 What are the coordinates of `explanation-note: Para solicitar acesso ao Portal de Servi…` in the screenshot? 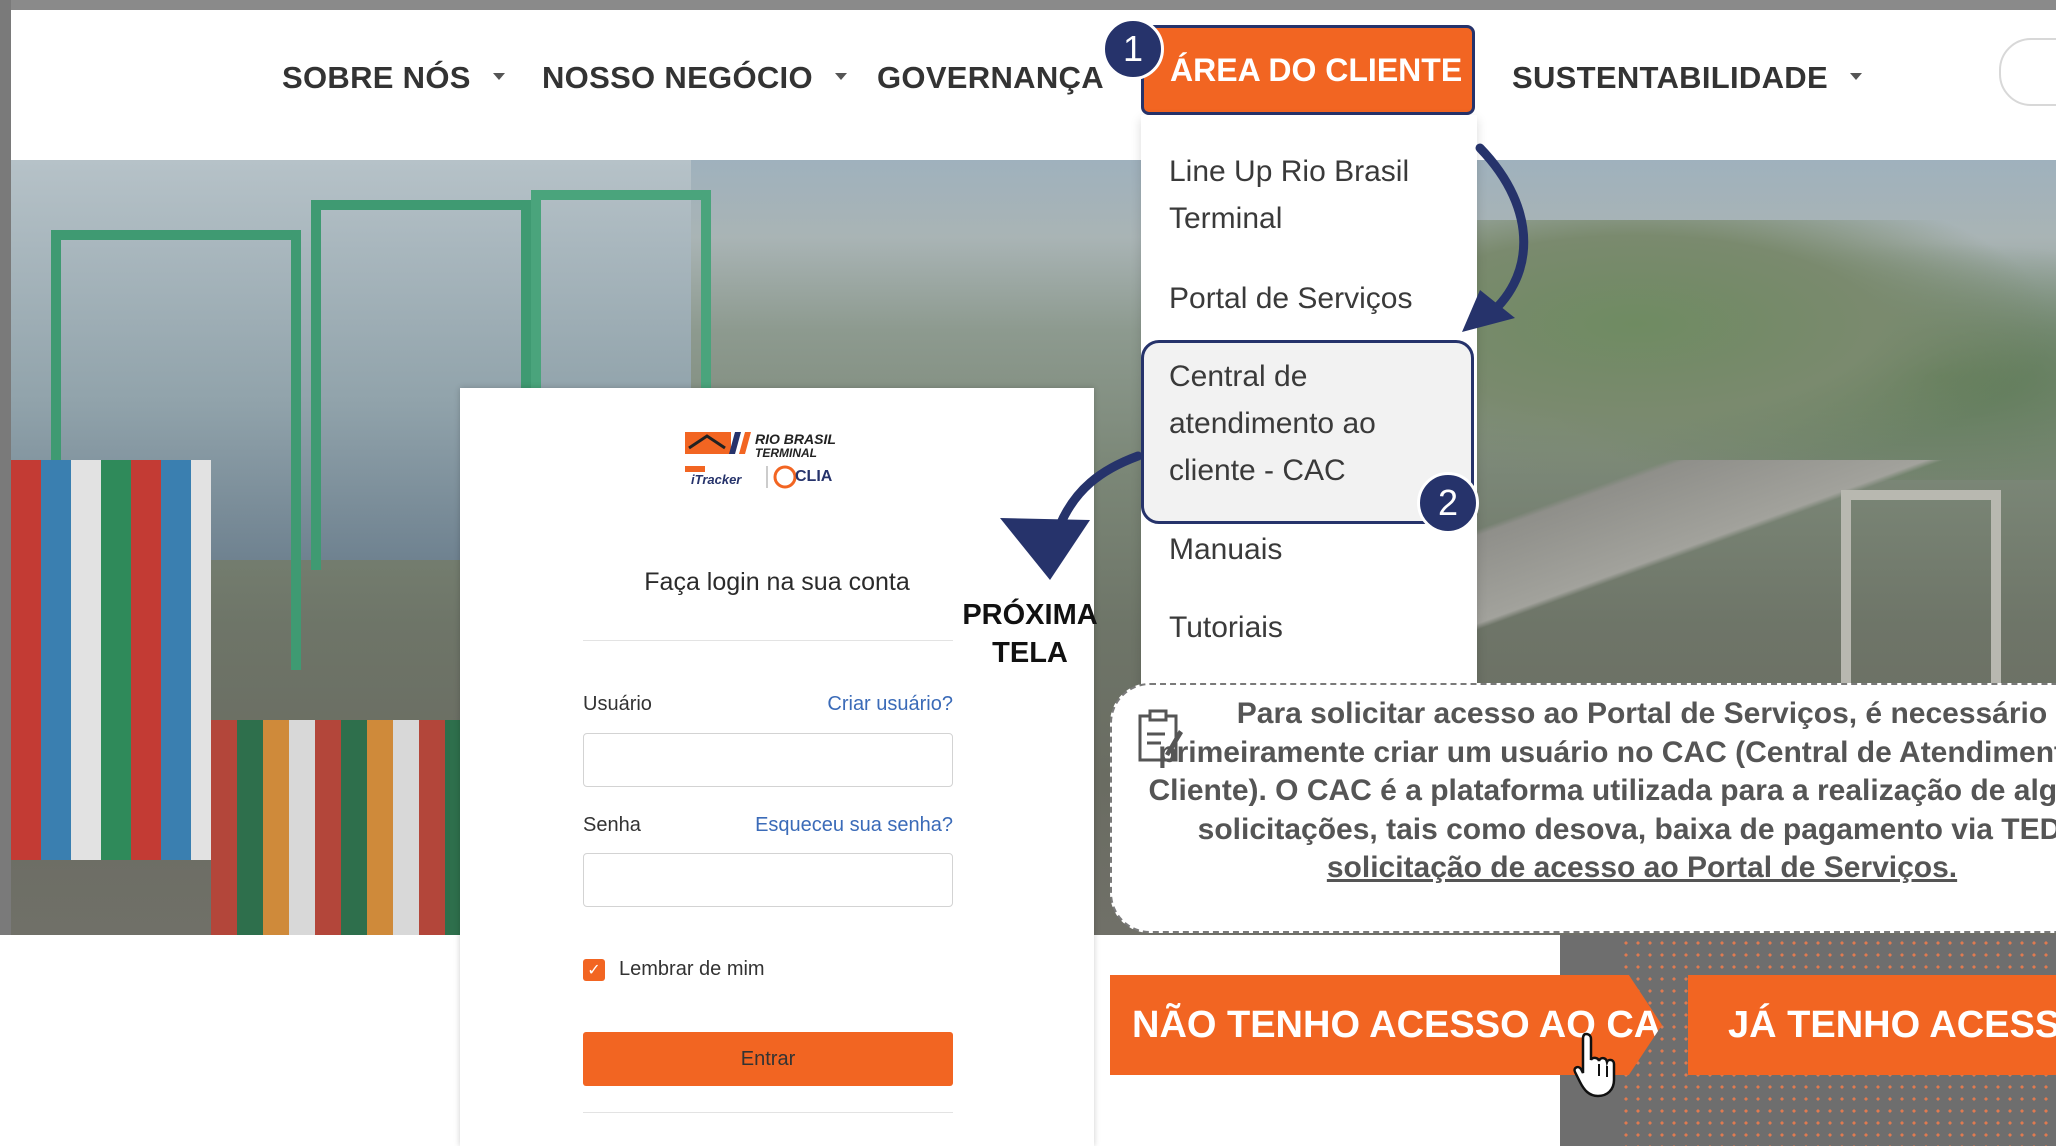 It's located at (1583, 808).